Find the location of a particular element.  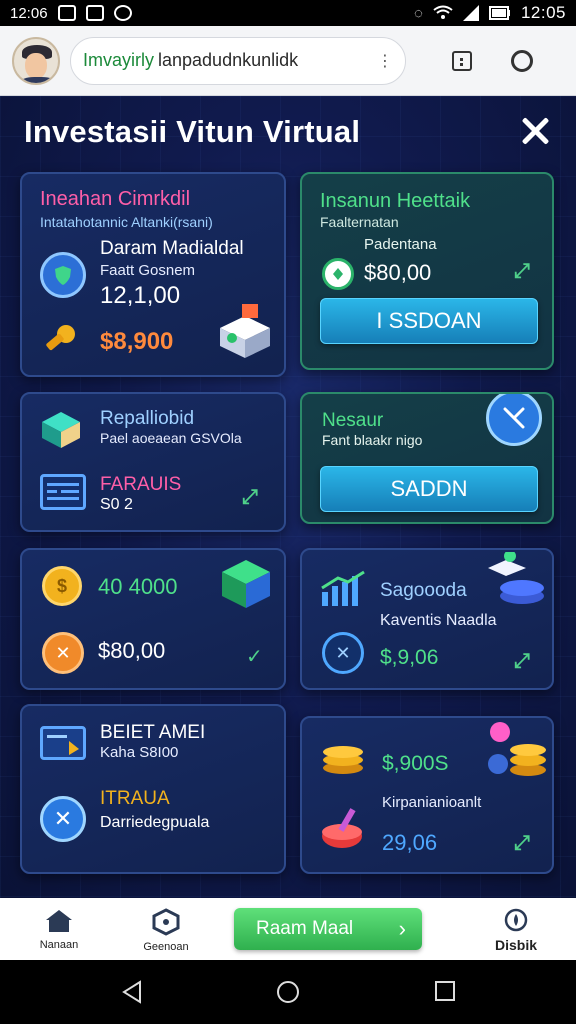

coin-icon: ✕ is located at coordinates (63, 653).